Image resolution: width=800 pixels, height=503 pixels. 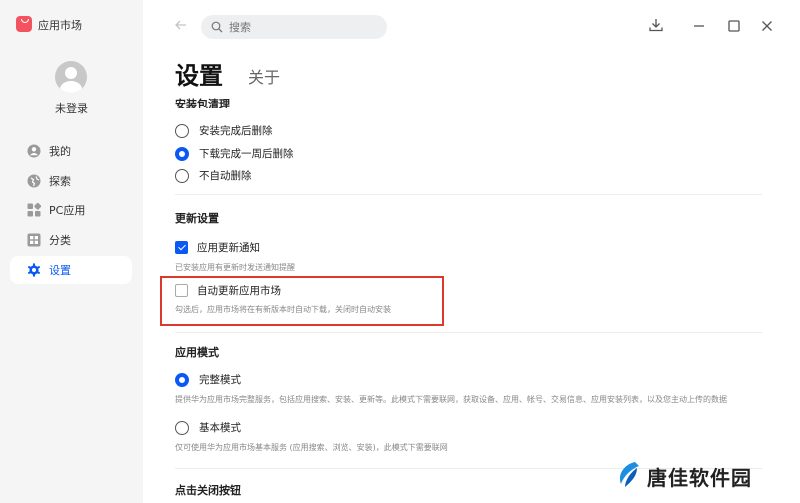 I want to click on section-title-package-cleanup: 安装包清理, so click(x=202, y=103).